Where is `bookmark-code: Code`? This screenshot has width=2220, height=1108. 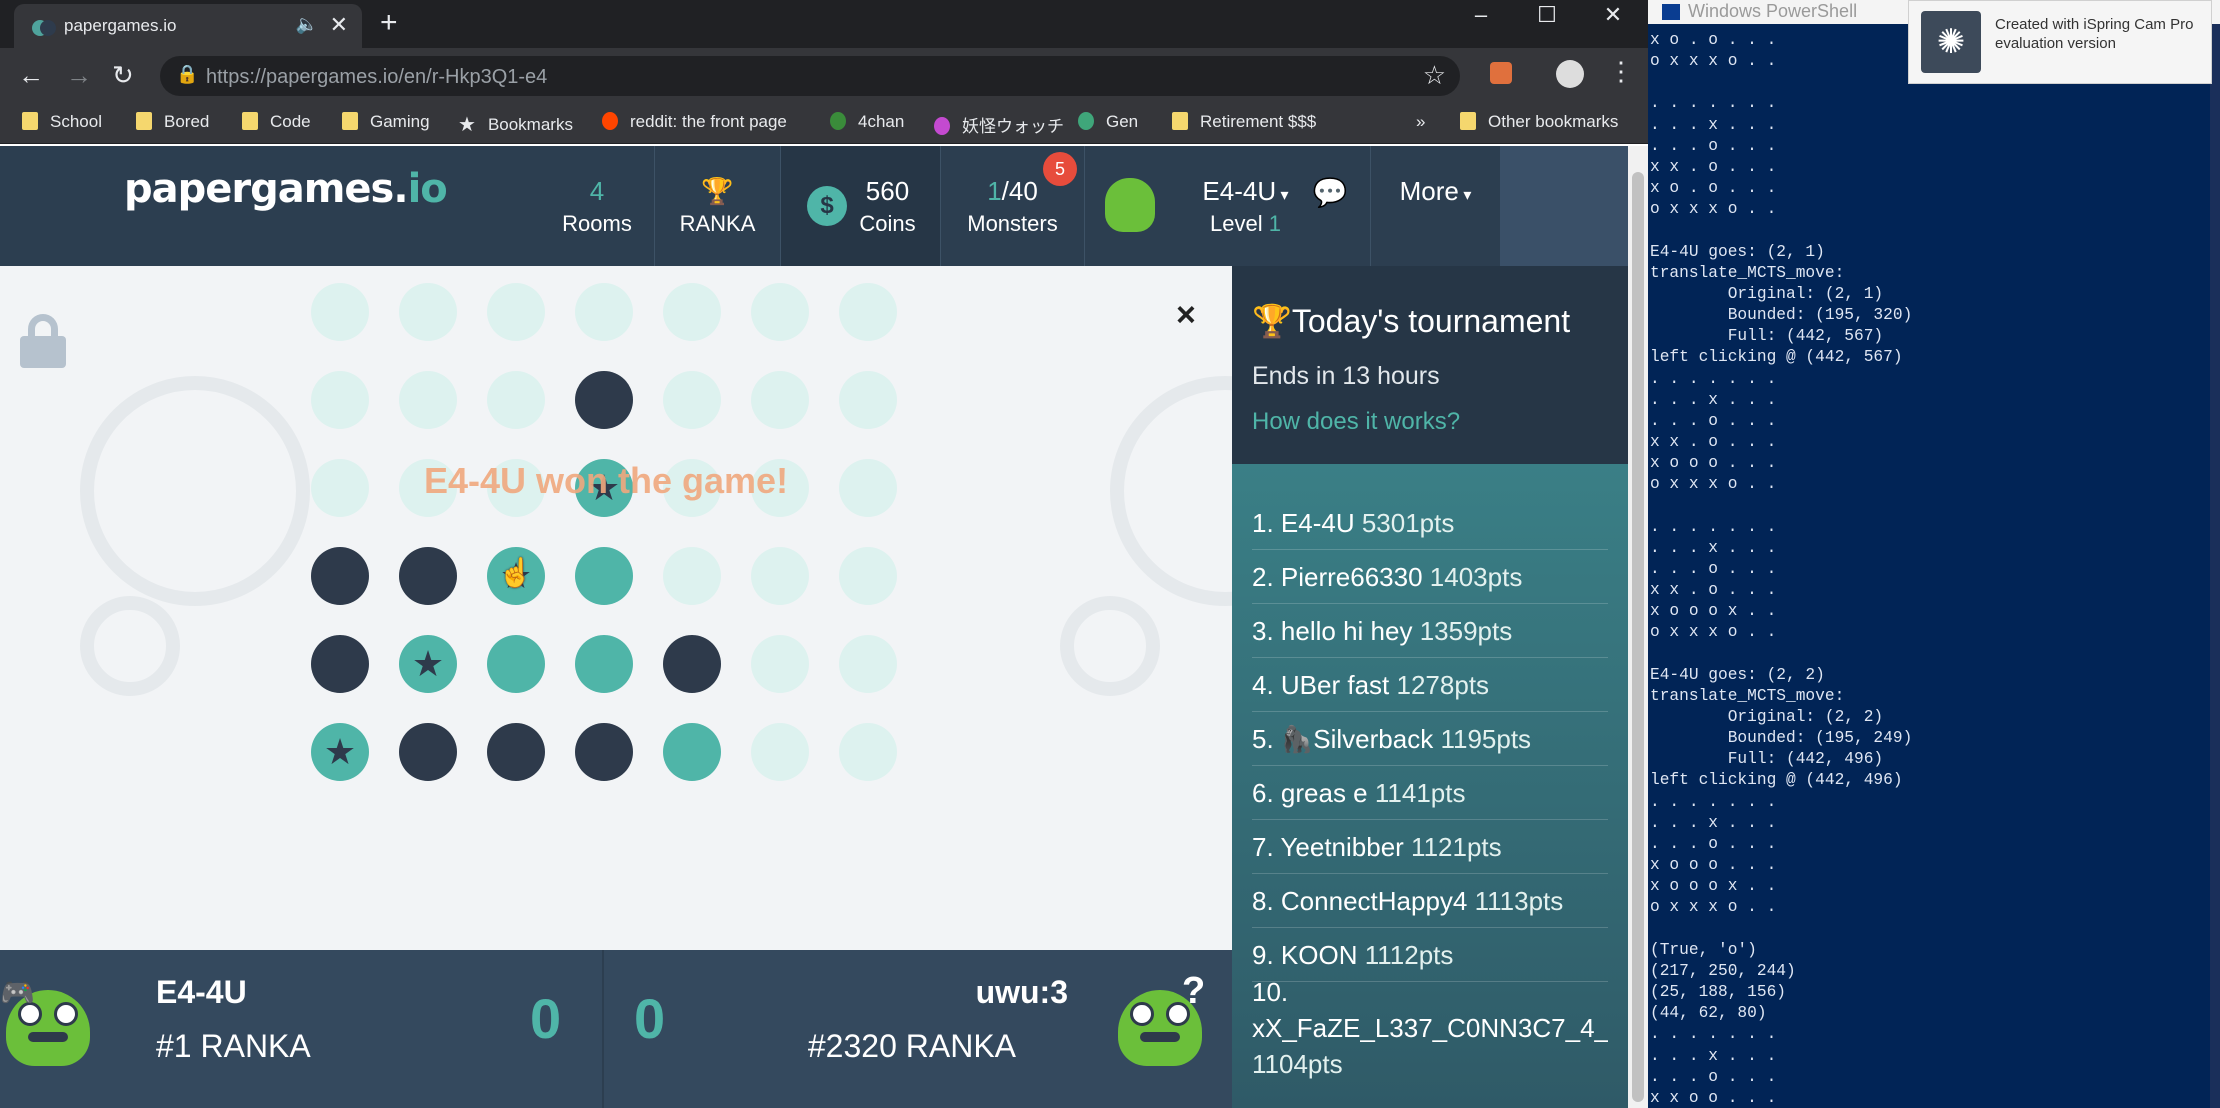 bookmark-code: Code is located at coordinates (276, 122).